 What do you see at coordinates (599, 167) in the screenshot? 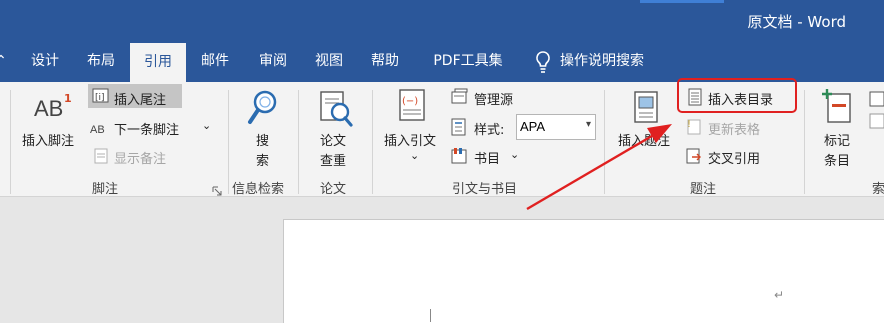
I see `annotation-arrow` at bounding box center [599, 167].